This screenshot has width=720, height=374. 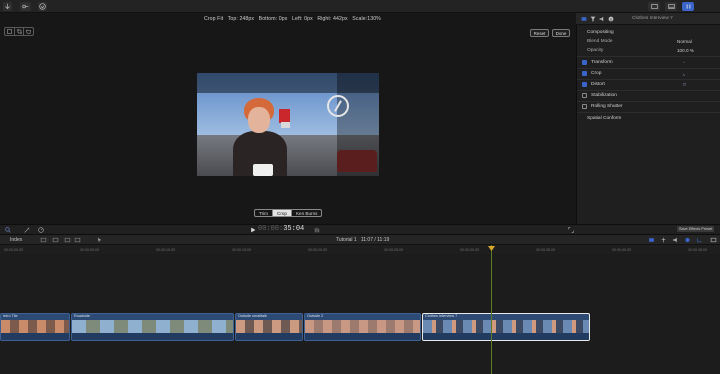 What do you see at coordinates (684, 41) in the screenshot?
I see `blend-mode-value: Normal` at bounding box center [684, 41].